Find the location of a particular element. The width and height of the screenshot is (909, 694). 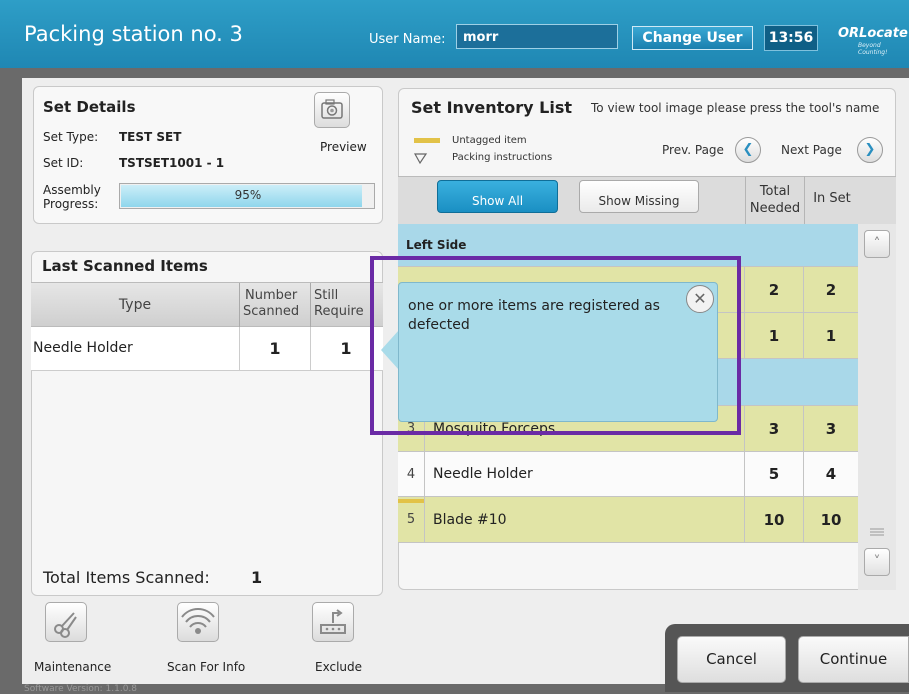

show-all-button: Show All is located at coordinates (497, 196).